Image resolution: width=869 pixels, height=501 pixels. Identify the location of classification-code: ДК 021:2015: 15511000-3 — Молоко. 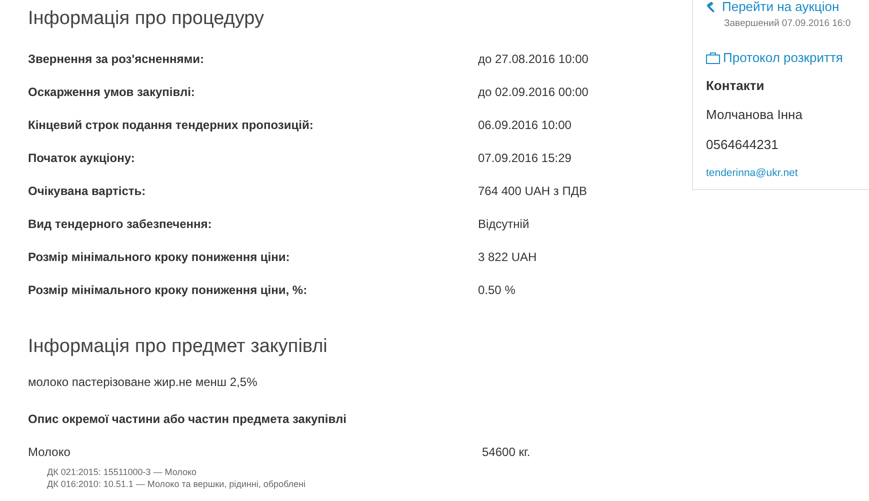
(122, 472).